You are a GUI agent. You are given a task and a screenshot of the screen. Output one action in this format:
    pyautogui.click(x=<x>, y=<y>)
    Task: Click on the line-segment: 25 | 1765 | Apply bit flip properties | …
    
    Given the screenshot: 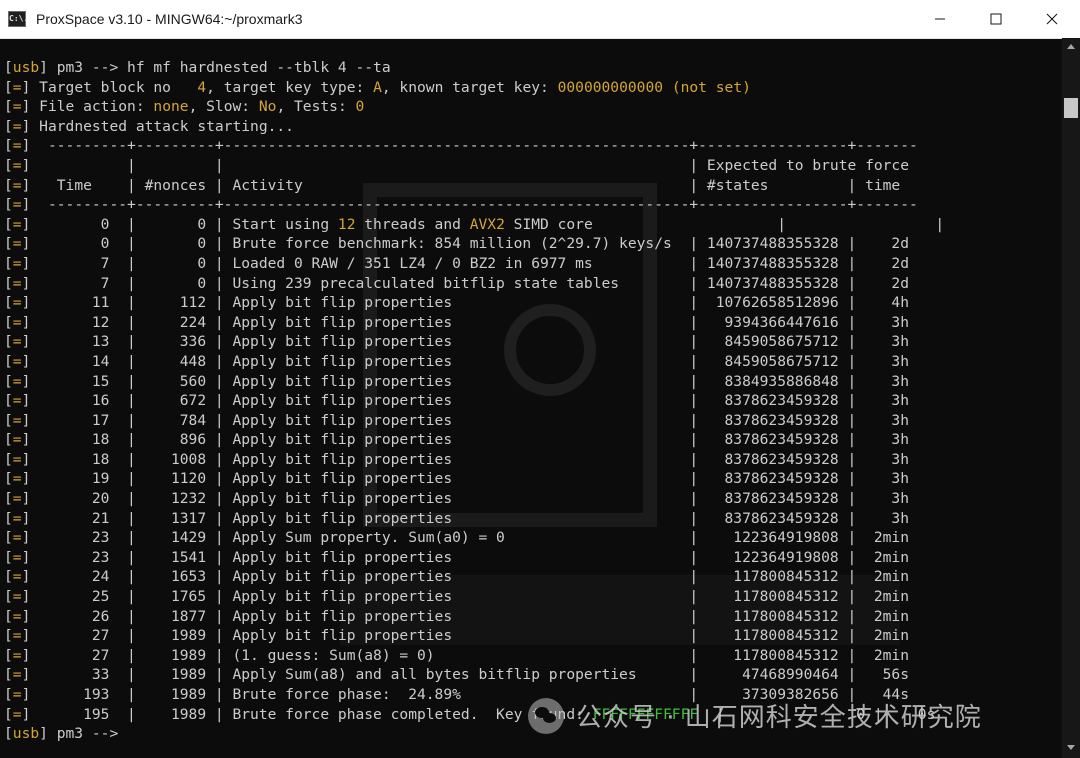 What is the action you would take?
    pyautogui.click(x=474, y=597)
    